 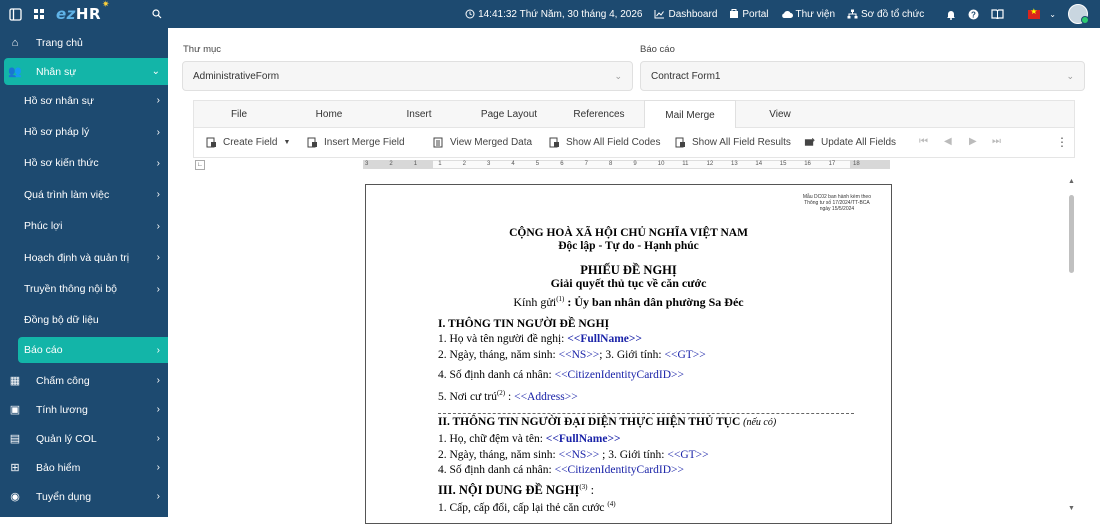 What do you see at coordinates (15, 14) in the screenshot?
I see `sidebar-toggle-icon` at bounding box center [15, 14].